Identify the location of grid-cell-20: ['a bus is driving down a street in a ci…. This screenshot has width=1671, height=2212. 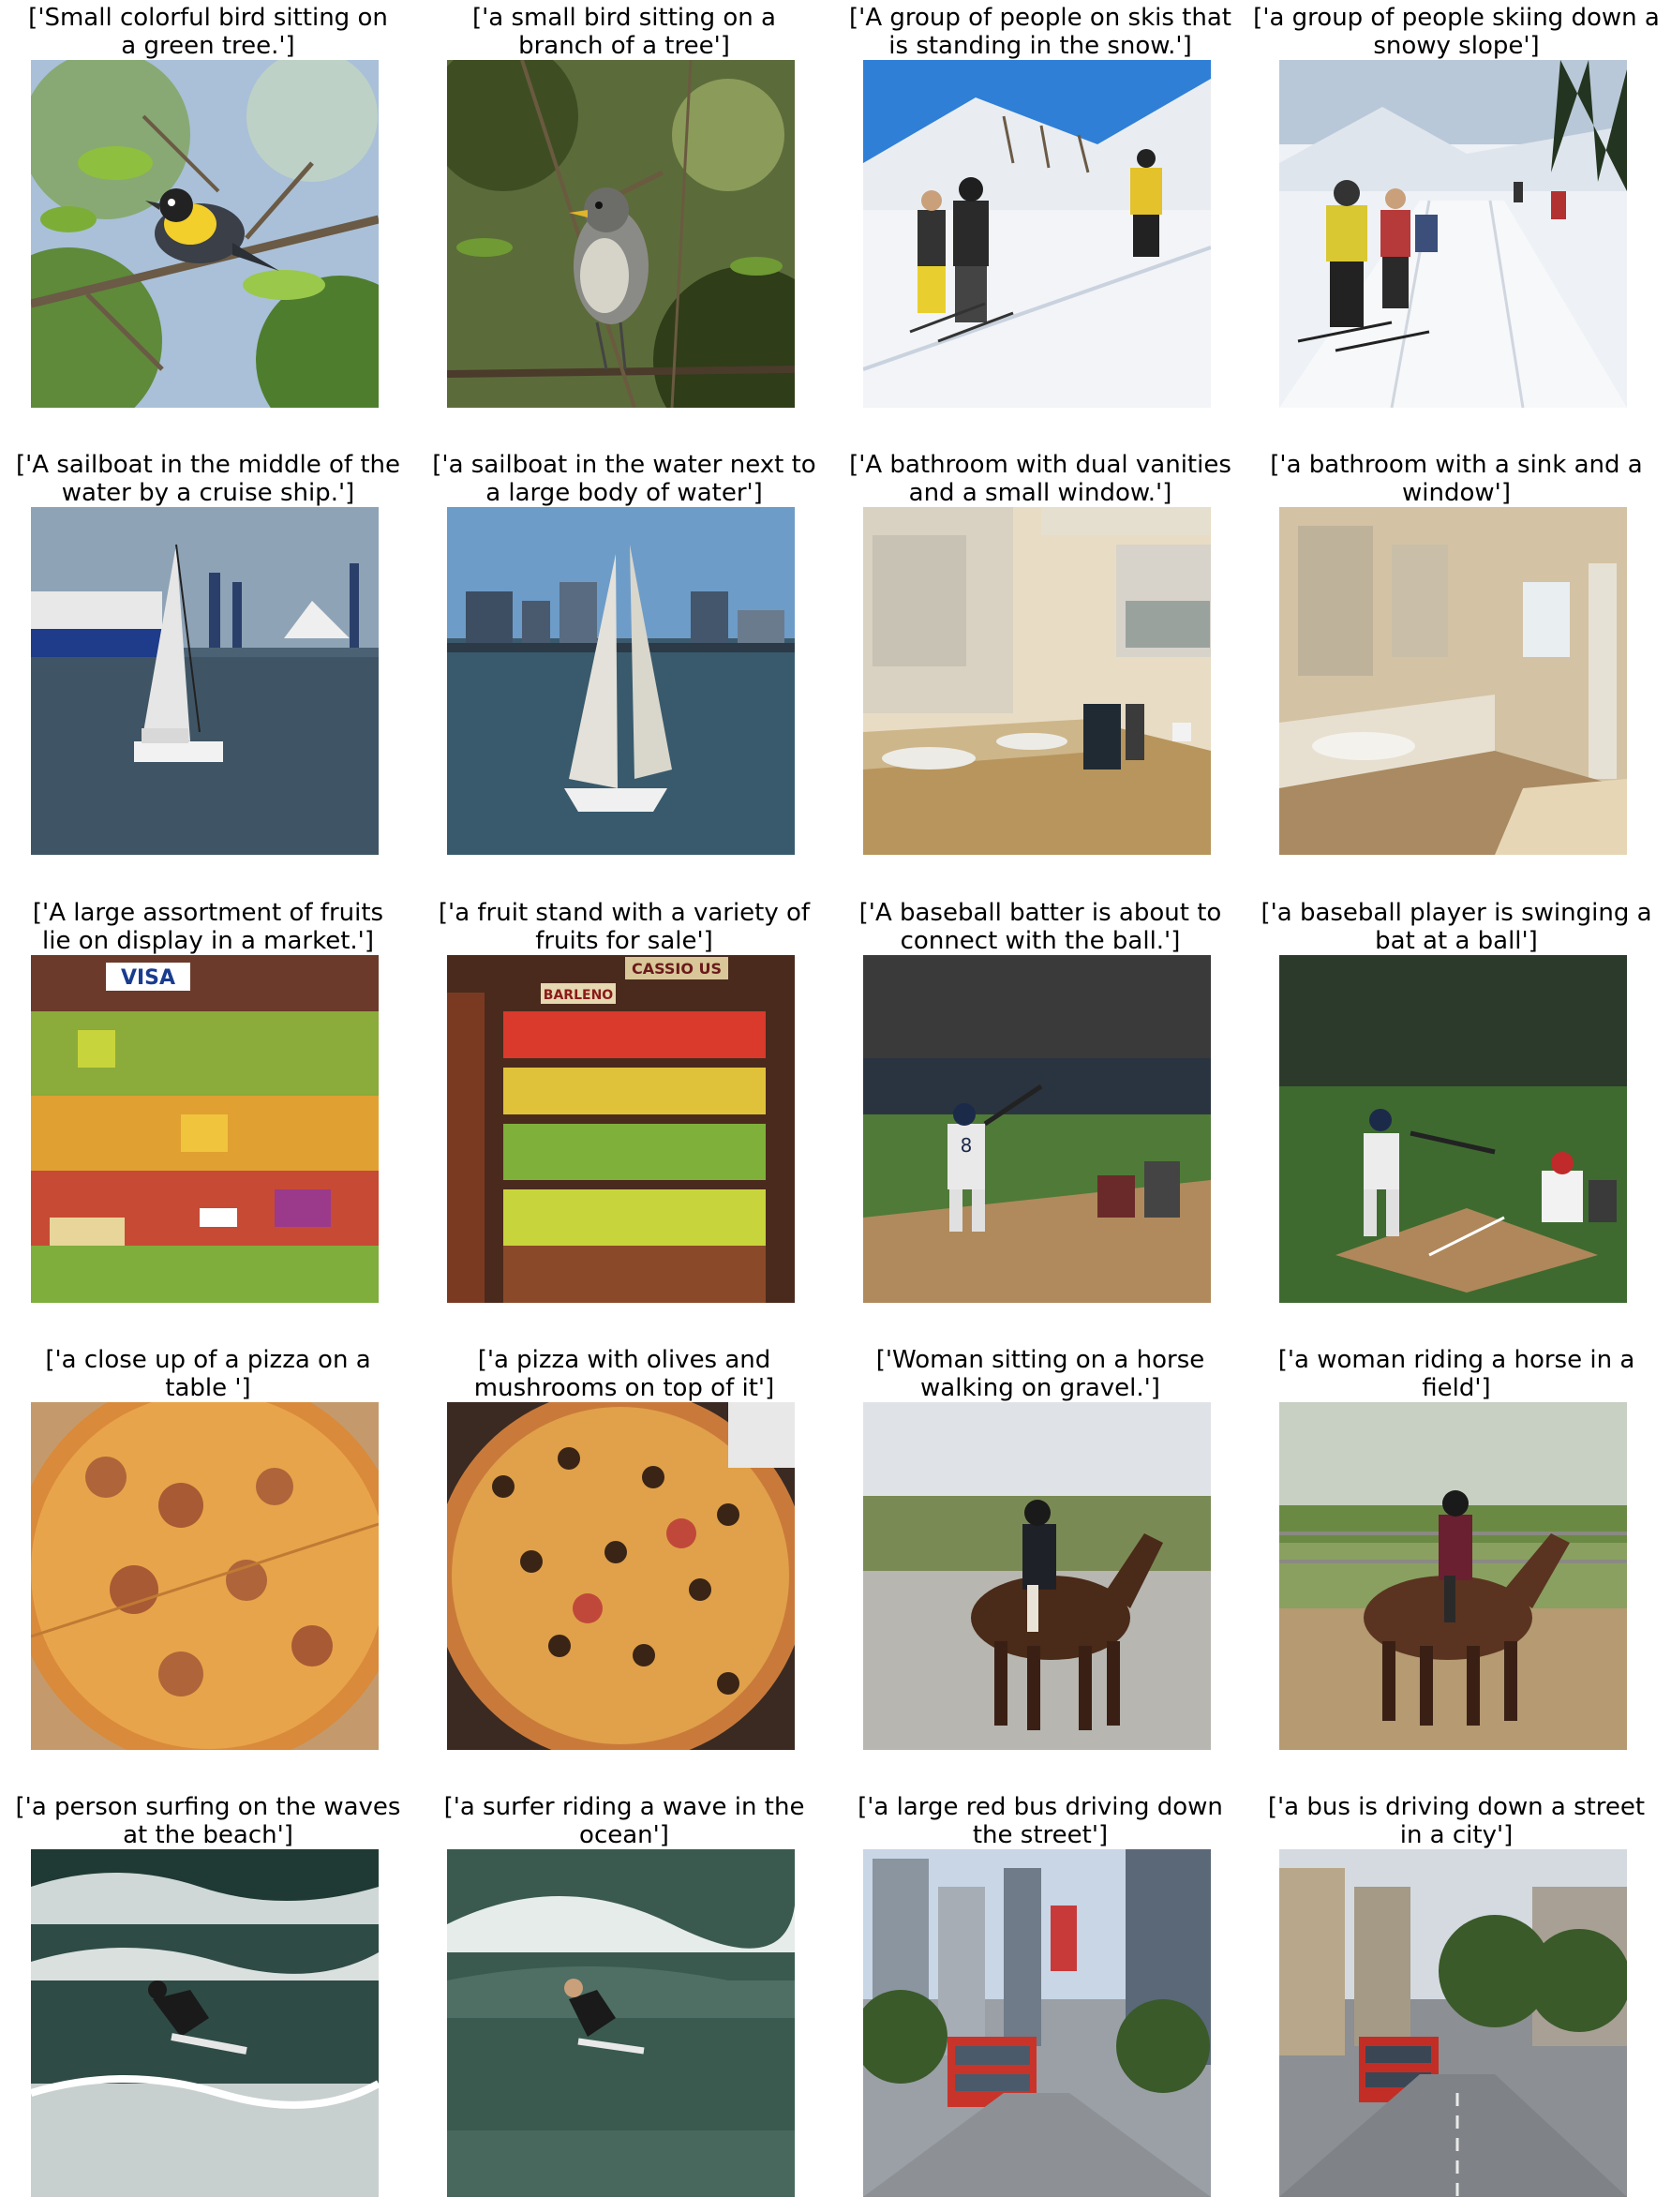
(1456, 1995).